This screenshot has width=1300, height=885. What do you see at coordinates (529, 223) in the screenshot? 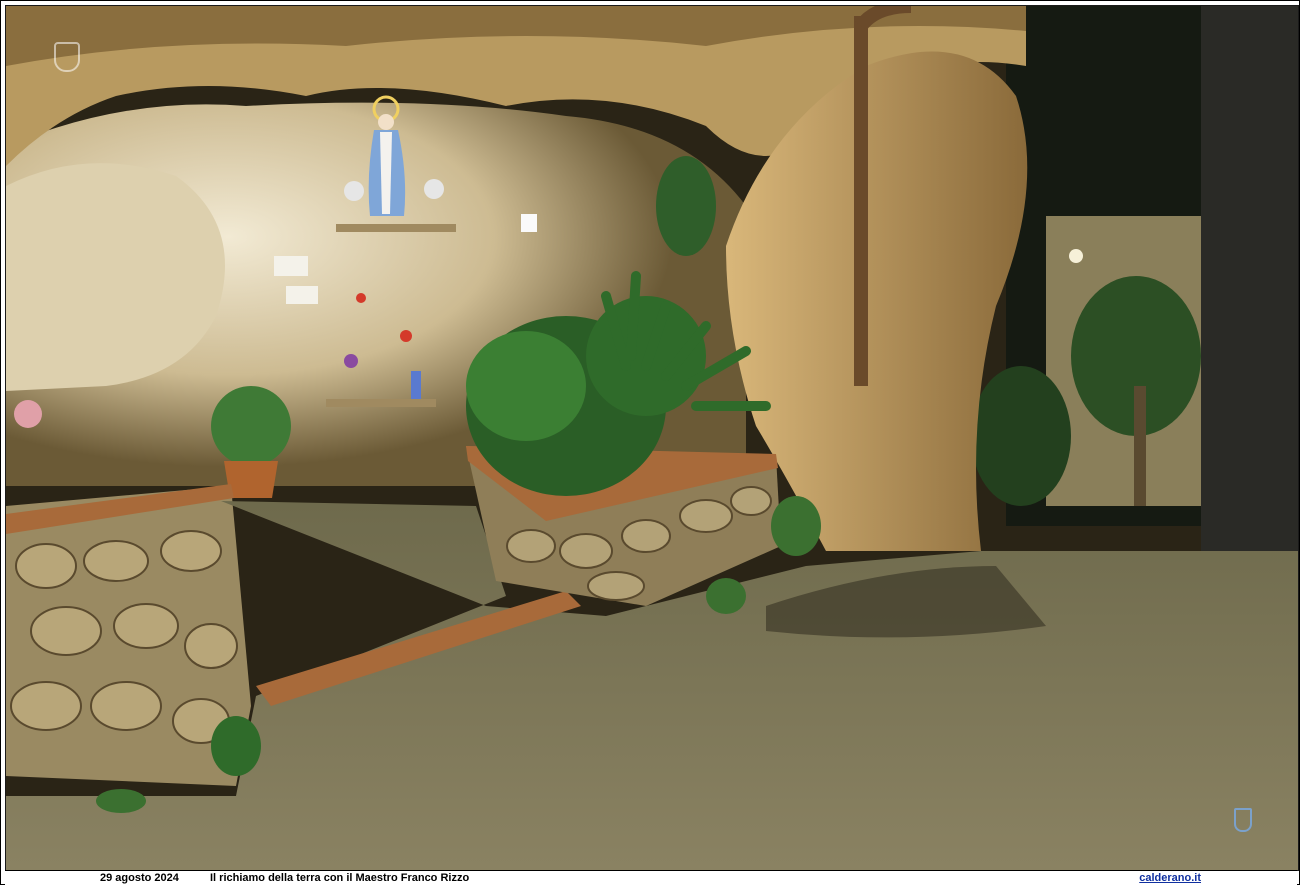
I see `note` at bounding box center [529, 223].